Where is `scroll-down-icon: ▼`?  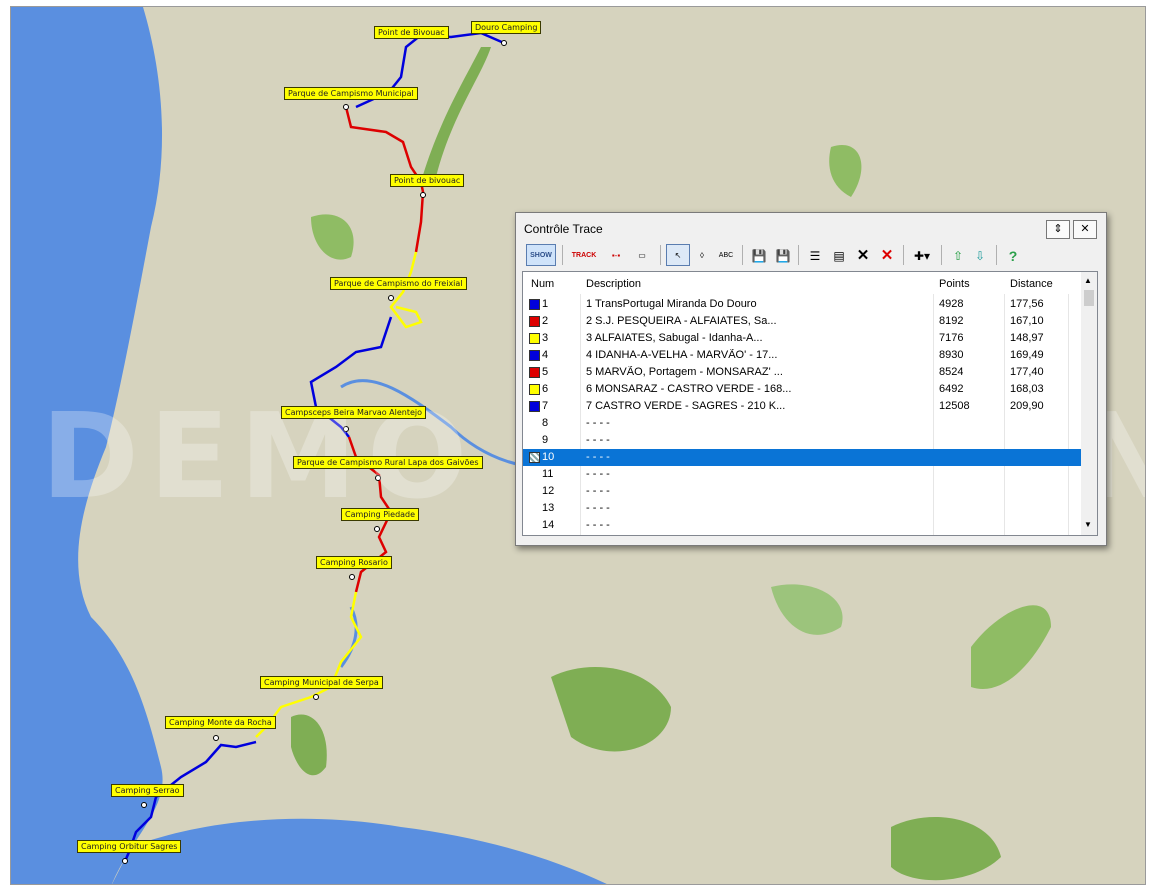 scroll-down-icon: ▼ is located at coordinates (1088, 524).